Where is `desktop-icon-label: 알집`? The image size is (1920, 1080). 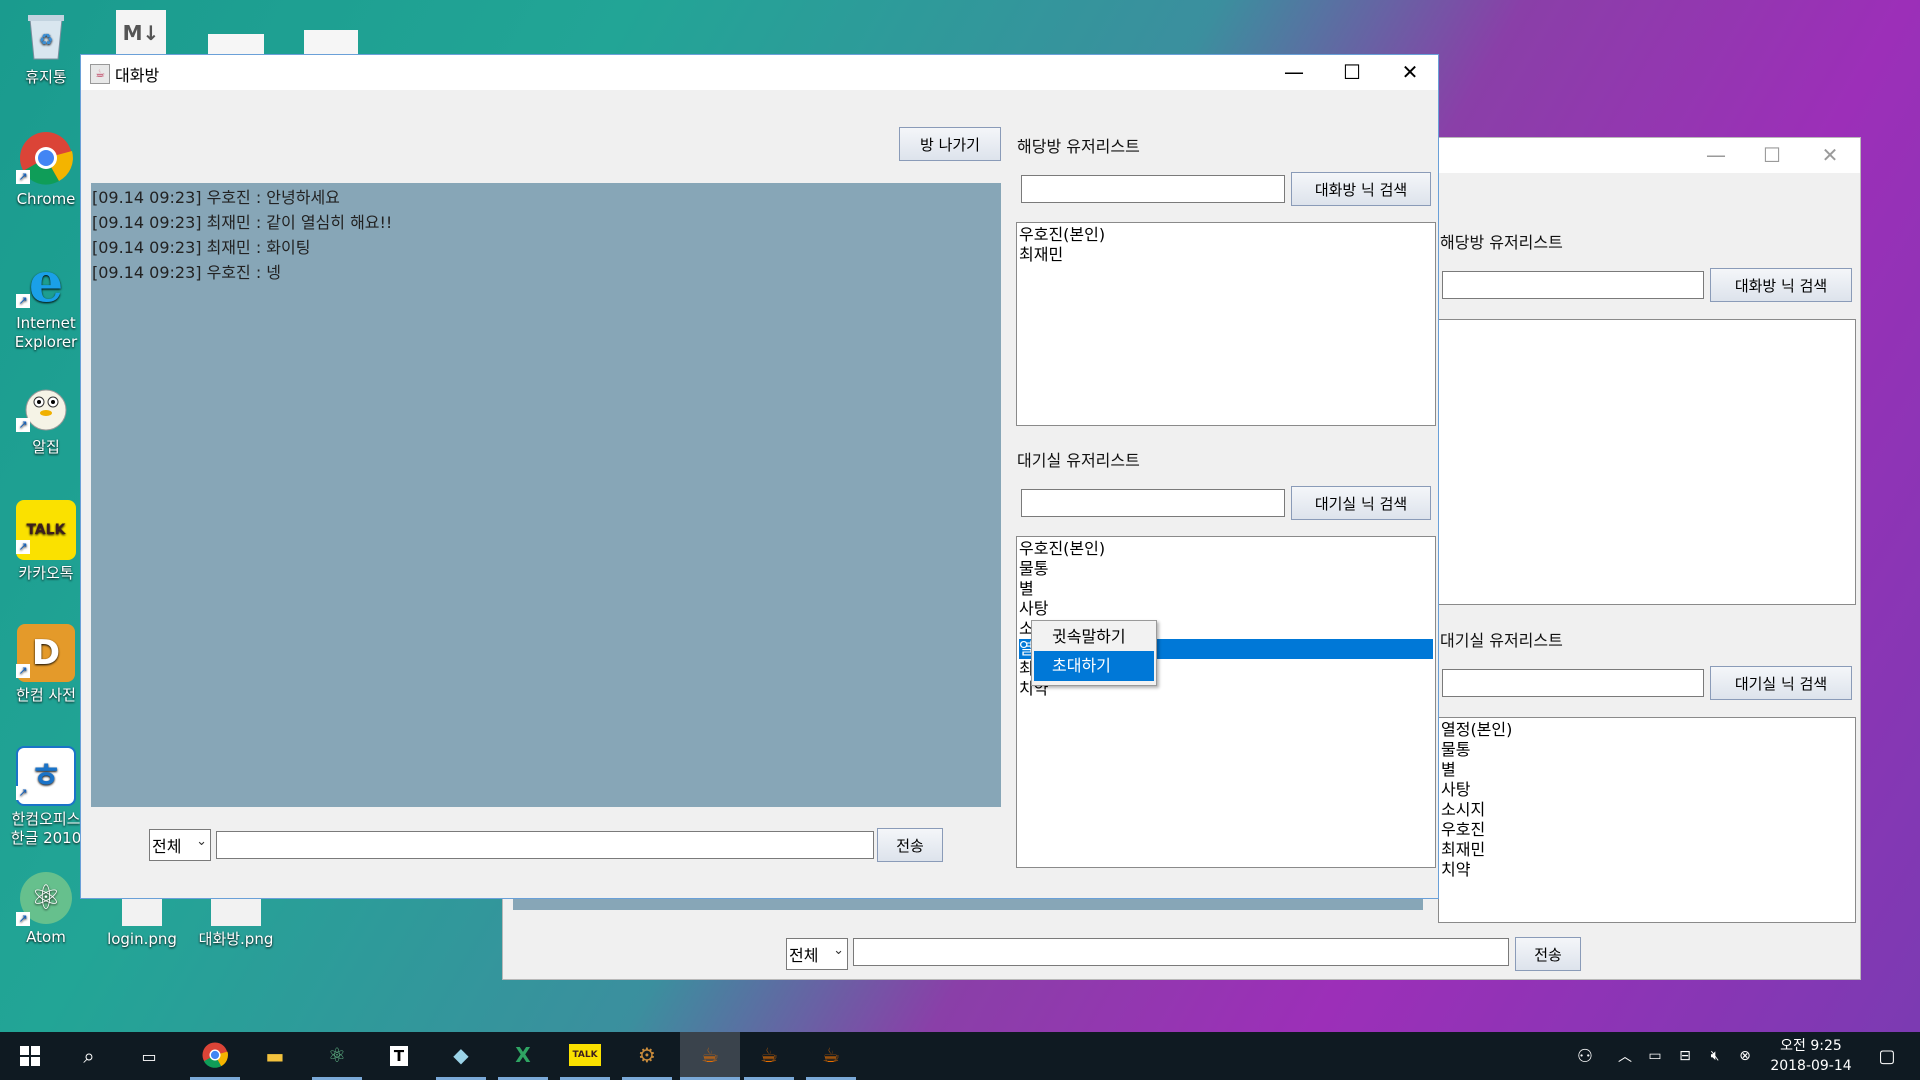 desktop-icon-label: 알집 is located at coordinates (46, 447).